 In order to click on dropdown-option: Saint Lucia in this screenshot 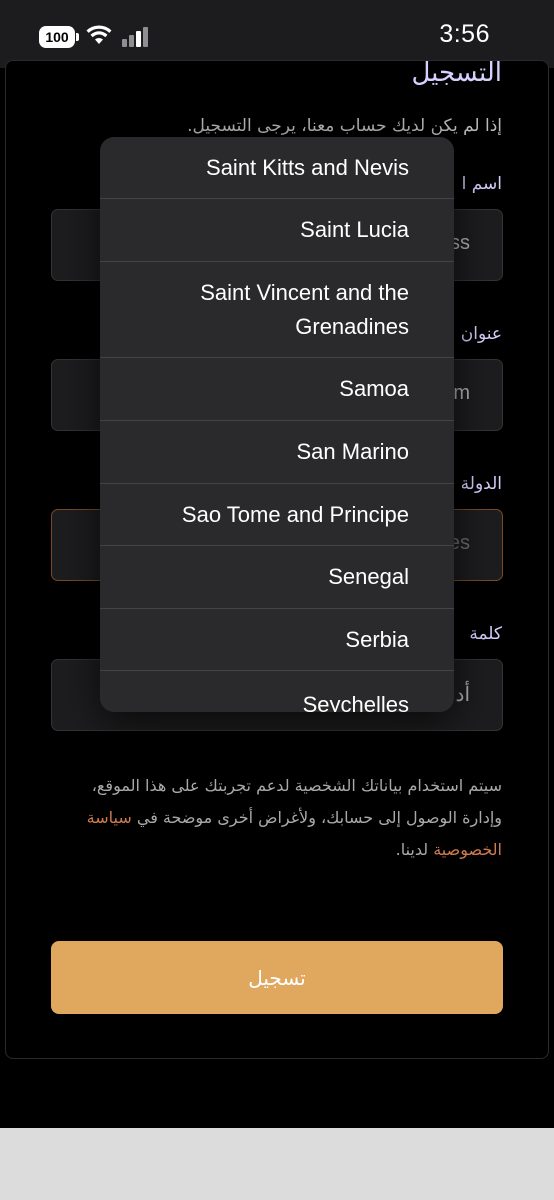, I will do `click(277, 230)`.